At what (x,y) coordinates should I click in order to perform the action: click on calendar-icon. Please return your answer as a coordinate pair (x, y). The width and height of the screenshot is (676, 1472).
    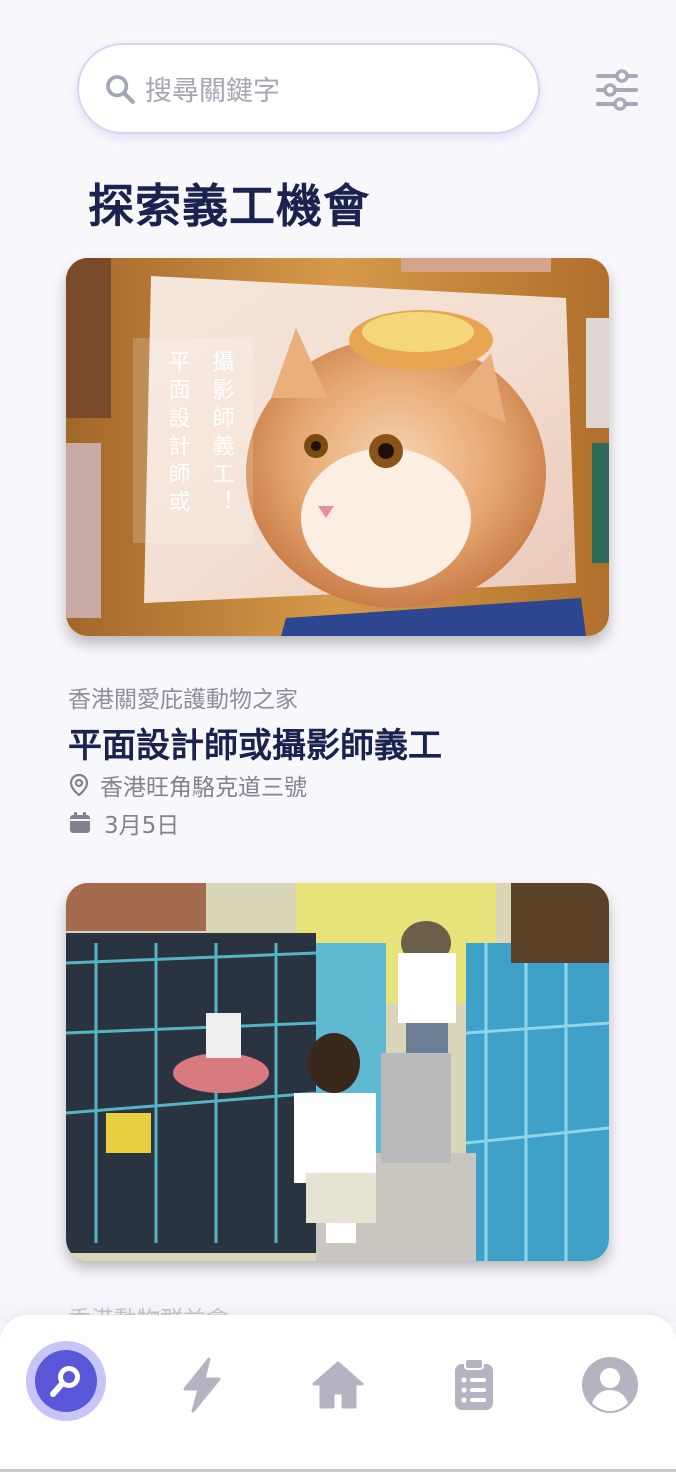
    Looking at the image, I should click on (80, 822).